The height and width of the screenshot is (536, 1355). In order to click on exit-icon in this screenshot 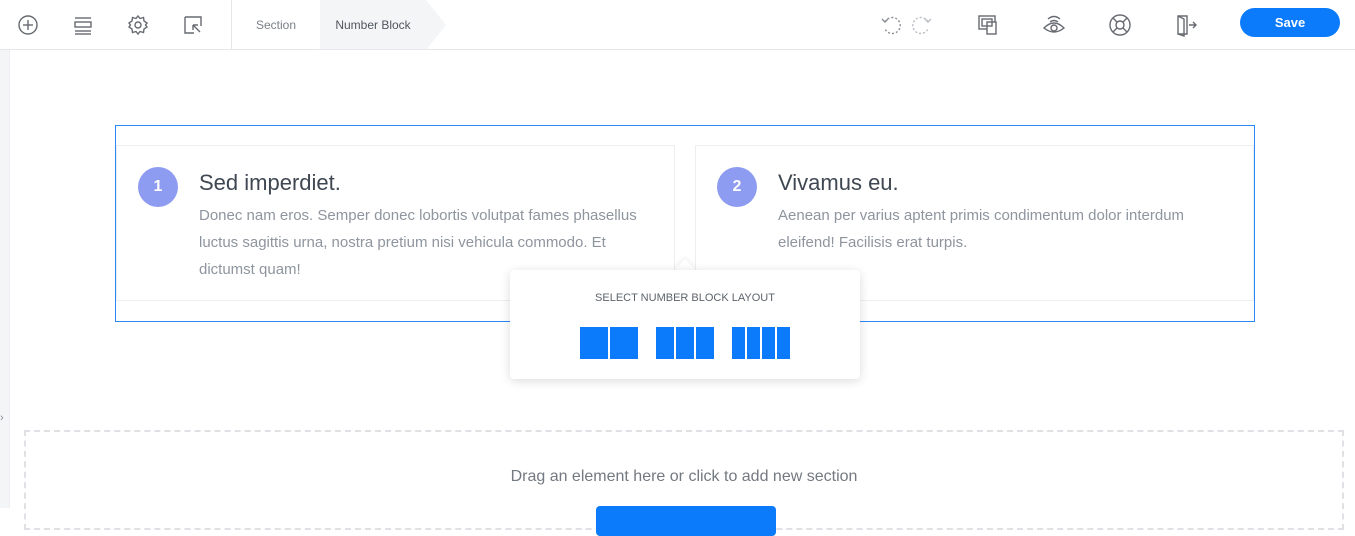, I will do `click(1186, 25)`.